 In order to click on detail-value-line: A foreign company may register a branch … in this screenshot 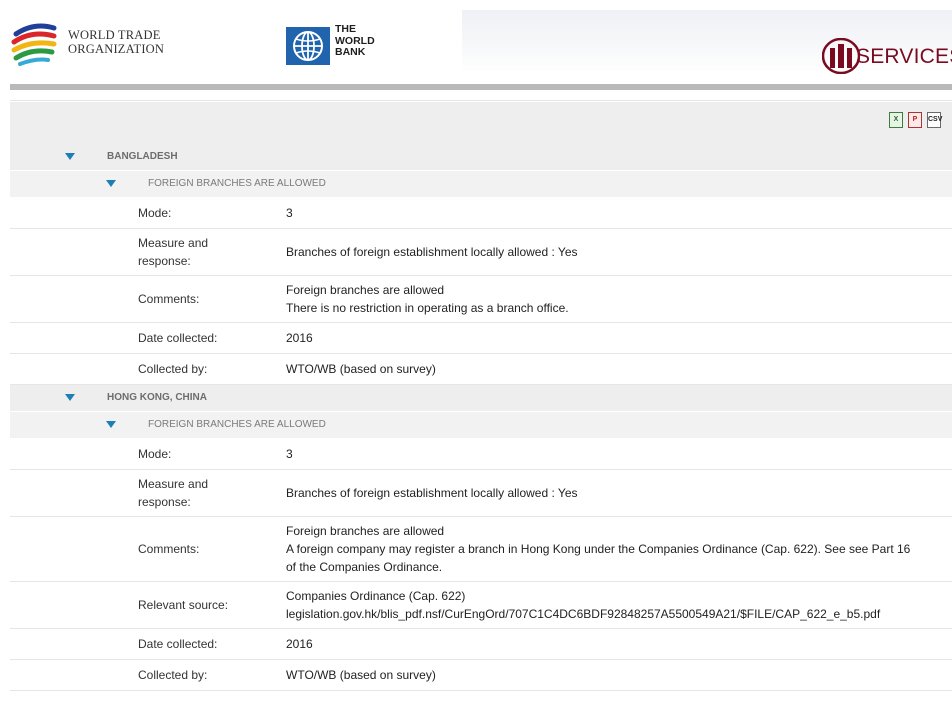, I will do `click(598, 549)`.